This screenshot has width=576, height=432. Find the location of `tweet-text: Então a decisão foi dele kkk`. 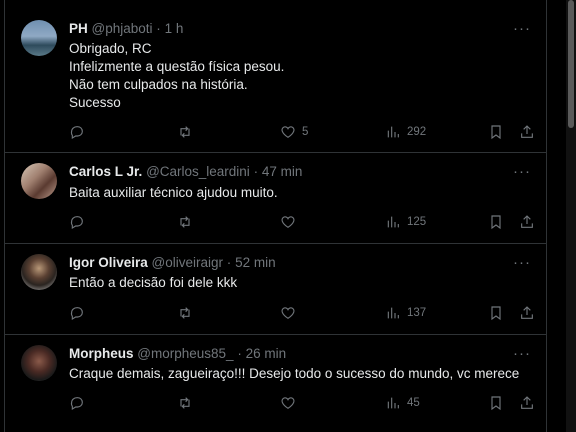

tweet-text: Então a decisão foi dele kkk is located at coordinates (153, 283).